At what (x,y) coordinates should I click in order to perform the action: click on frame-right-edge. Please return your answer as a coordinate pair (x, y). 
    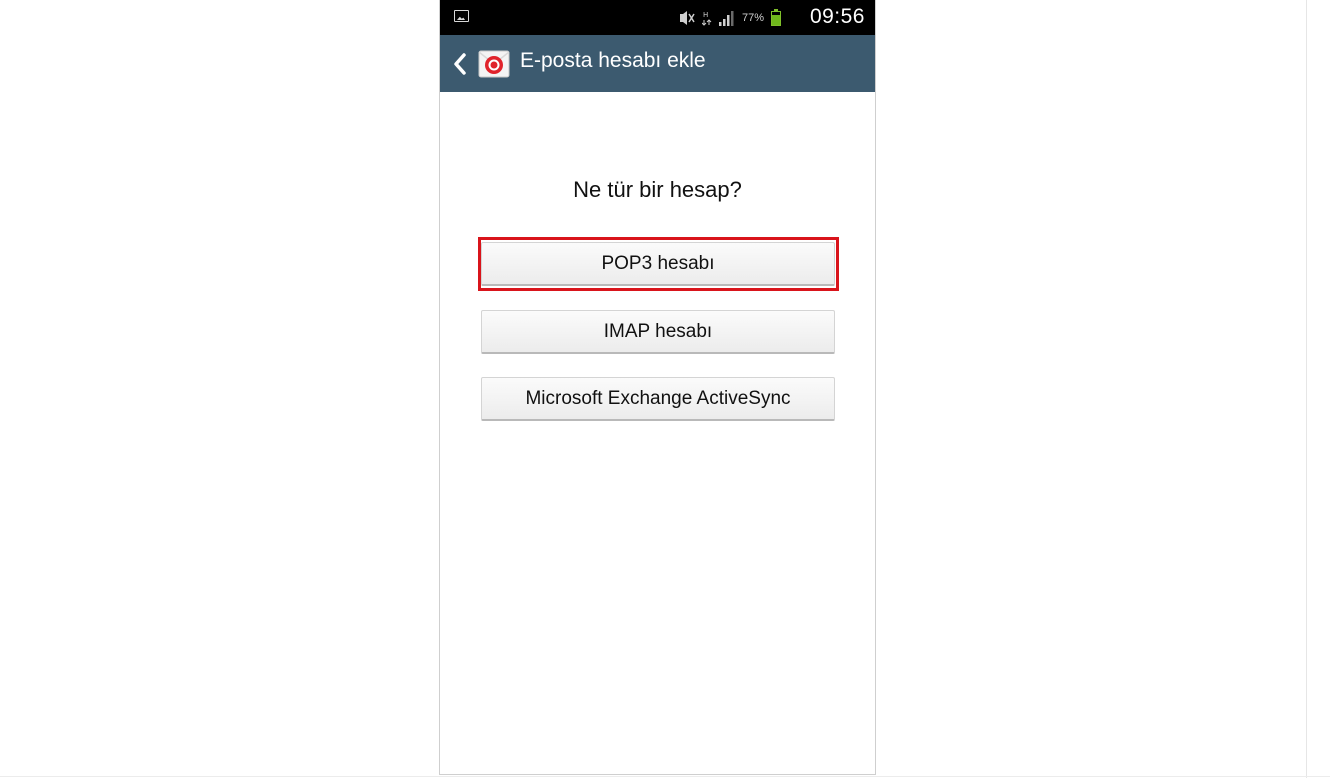
    Looking at the image, I should click on (1306, 389).